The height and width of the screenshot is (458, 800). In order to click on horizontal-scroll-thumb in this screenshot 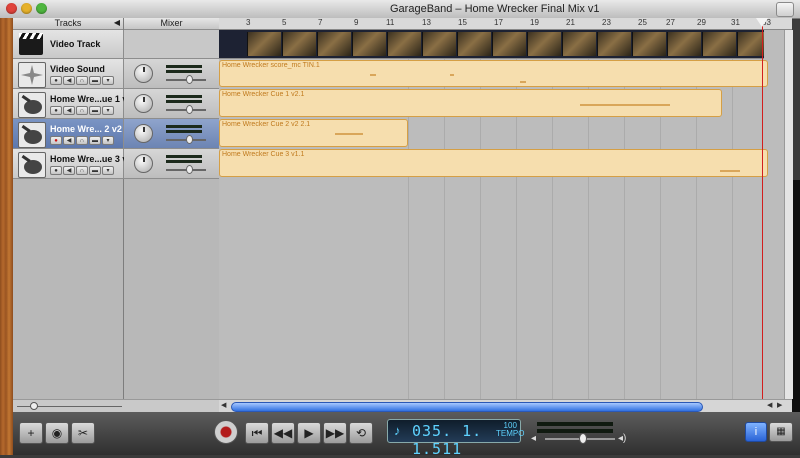, I will do `click(467, 407)`.